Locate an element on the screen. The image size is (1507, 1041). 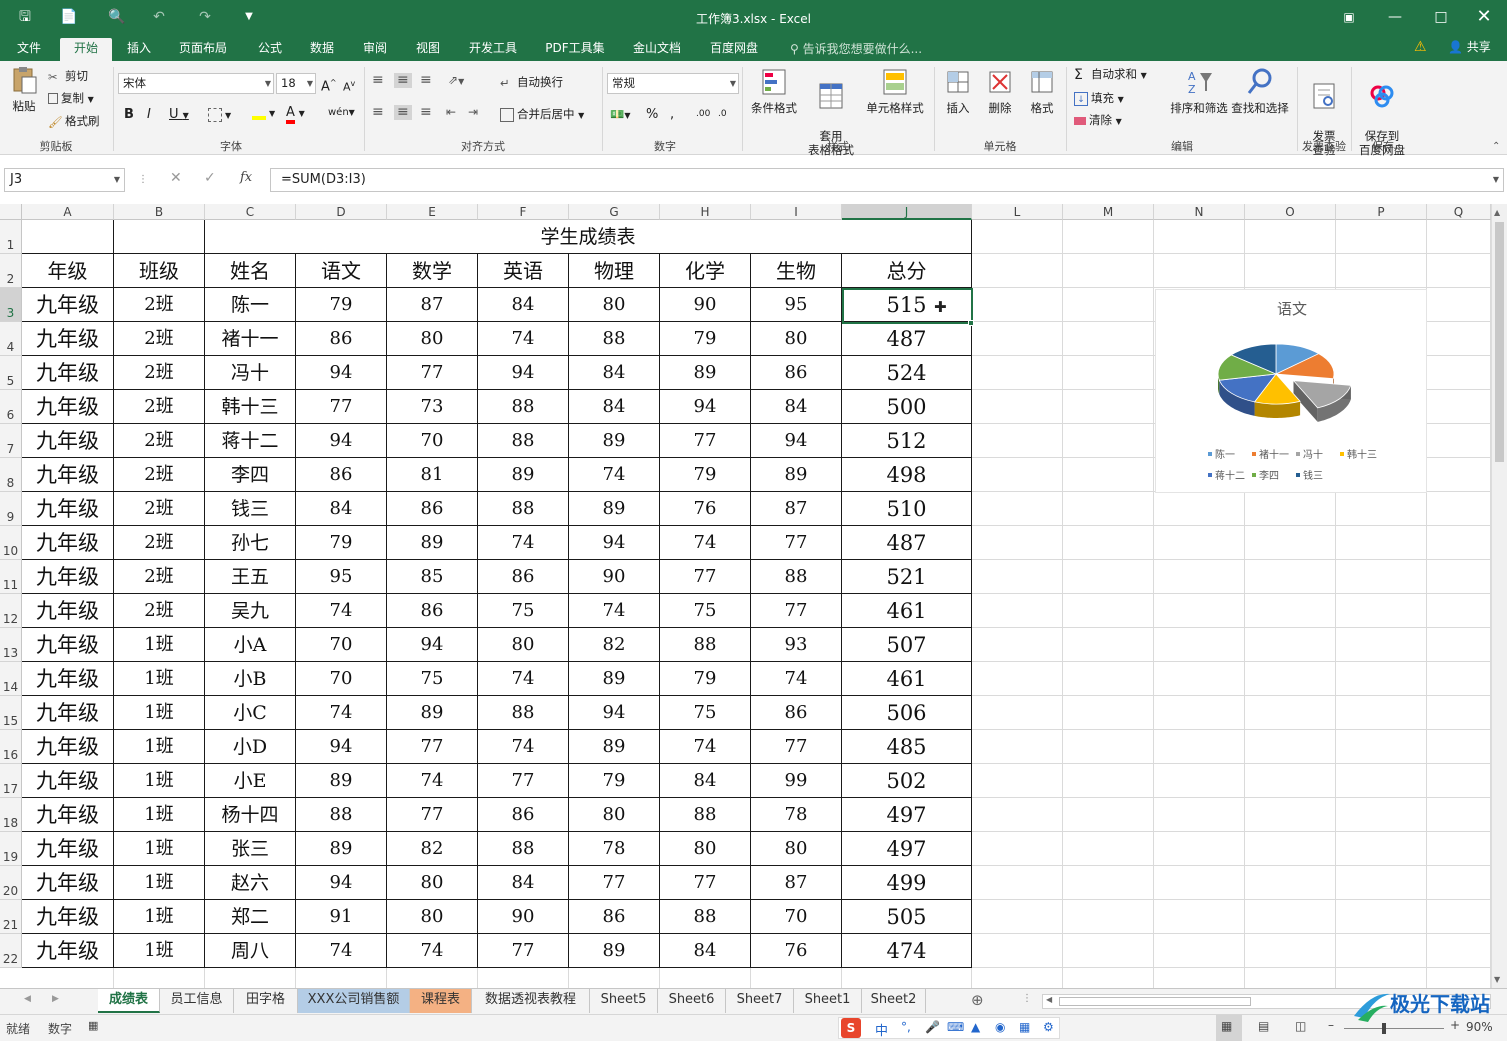
cell-A4: 九年级 is located at coordinates (68, 339).